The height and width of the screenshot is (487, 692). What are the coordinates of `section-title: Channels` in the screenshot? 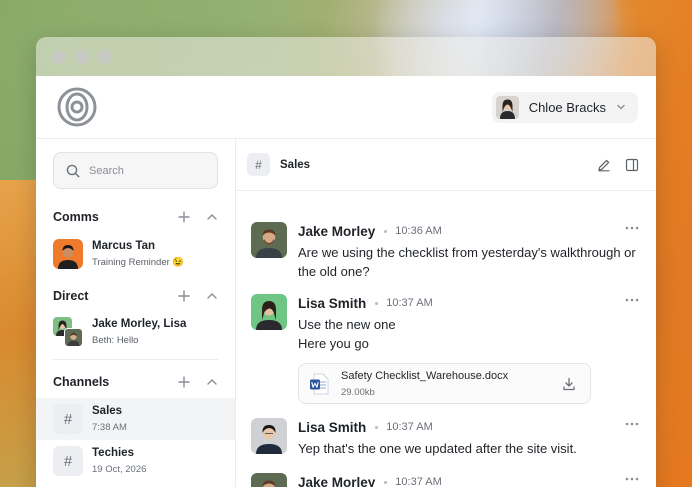 It's located at (81, 382).